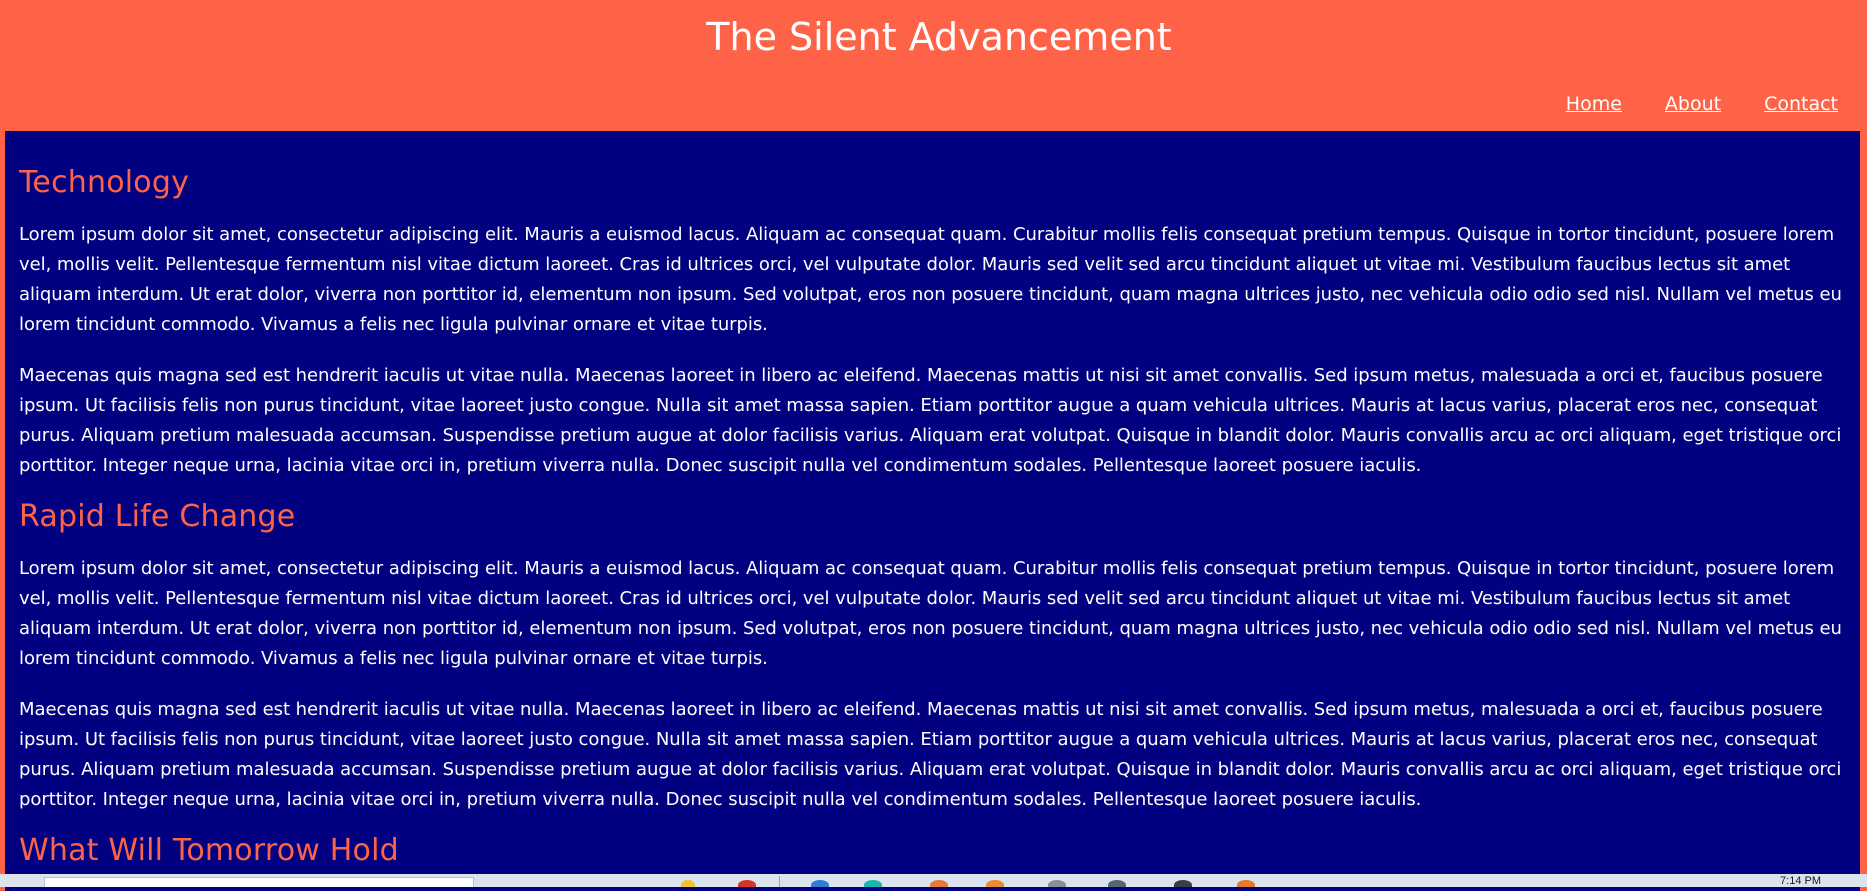 The height and width of the screenshot is (891, 1867). Describe the element at coordinates (939, 883) in the screenshot. I see `app-orange-icon` at that location.